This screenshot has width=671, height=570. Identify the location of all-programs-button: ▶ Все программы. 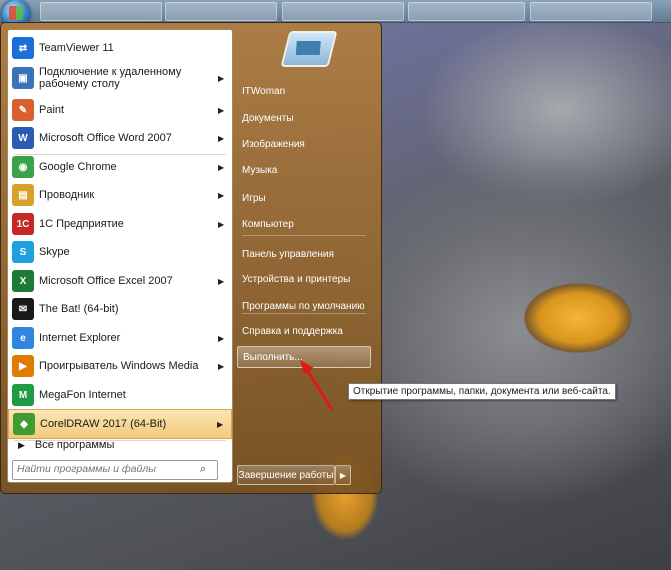
(120, 445).